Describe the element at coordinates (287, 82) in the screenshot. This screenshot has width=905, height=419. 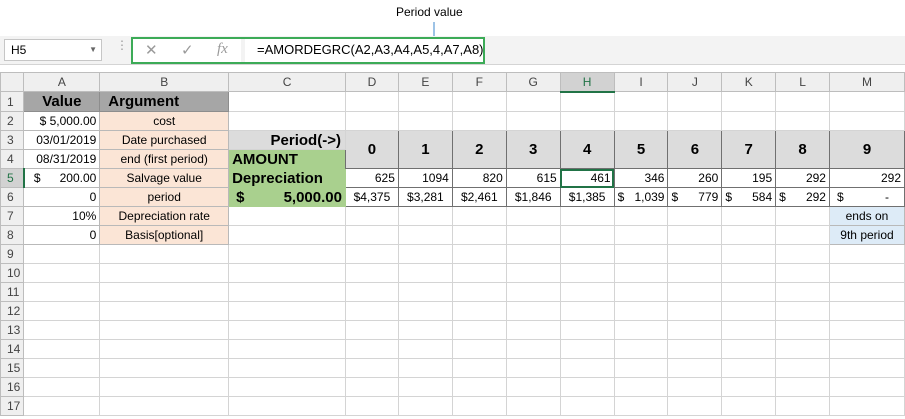
I see `column-header: C` at that location.